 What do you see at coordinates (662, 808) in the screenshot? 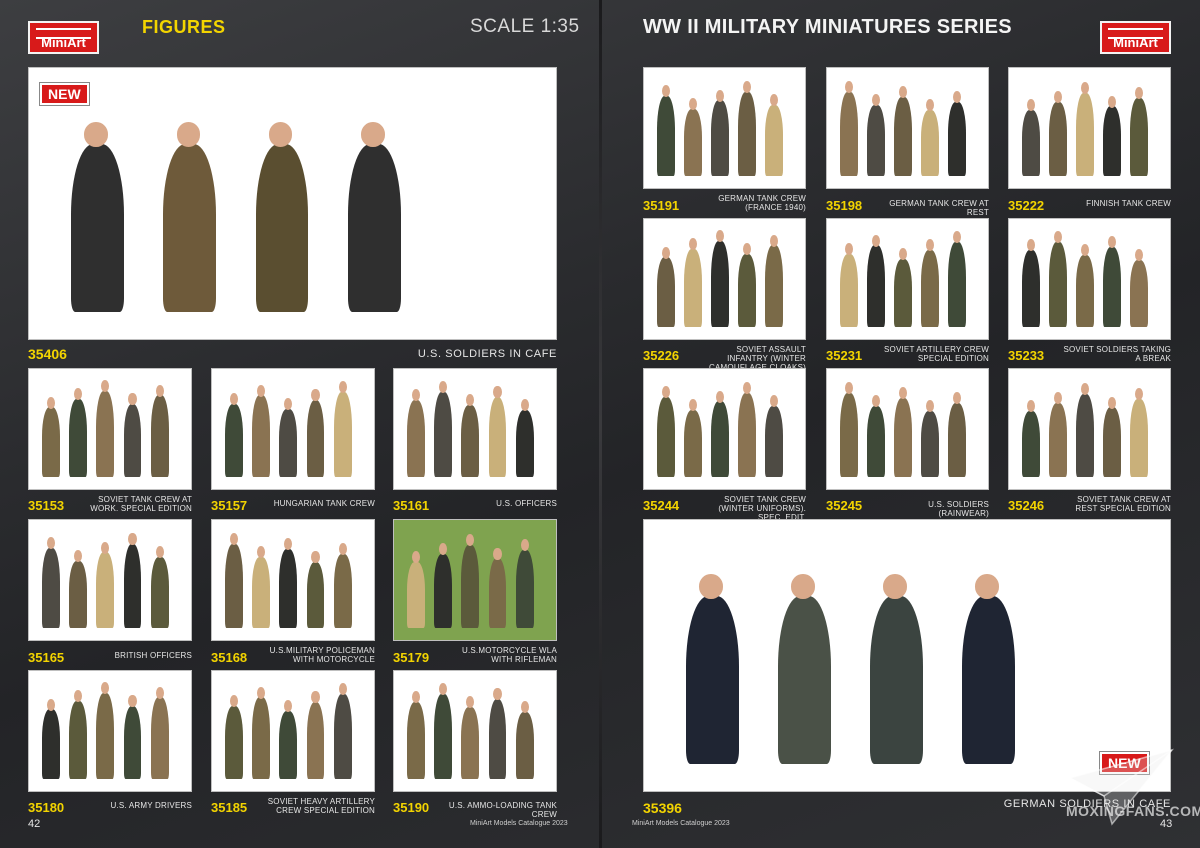
I see `product-number-35396: 35396` at bounding box center [662, 808].